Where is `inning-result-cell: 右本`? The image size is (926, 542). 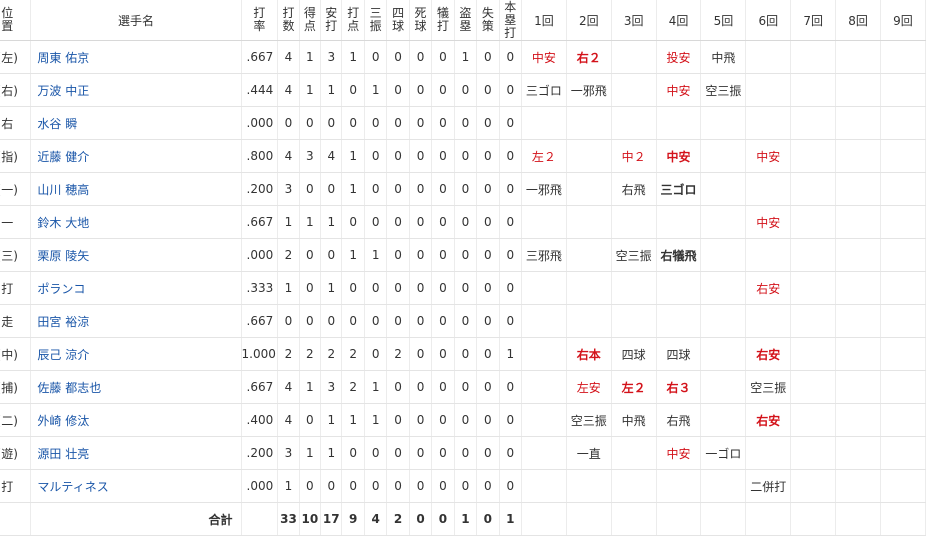
inning-result-cell: 右本 is located at coordinates (589, 354).